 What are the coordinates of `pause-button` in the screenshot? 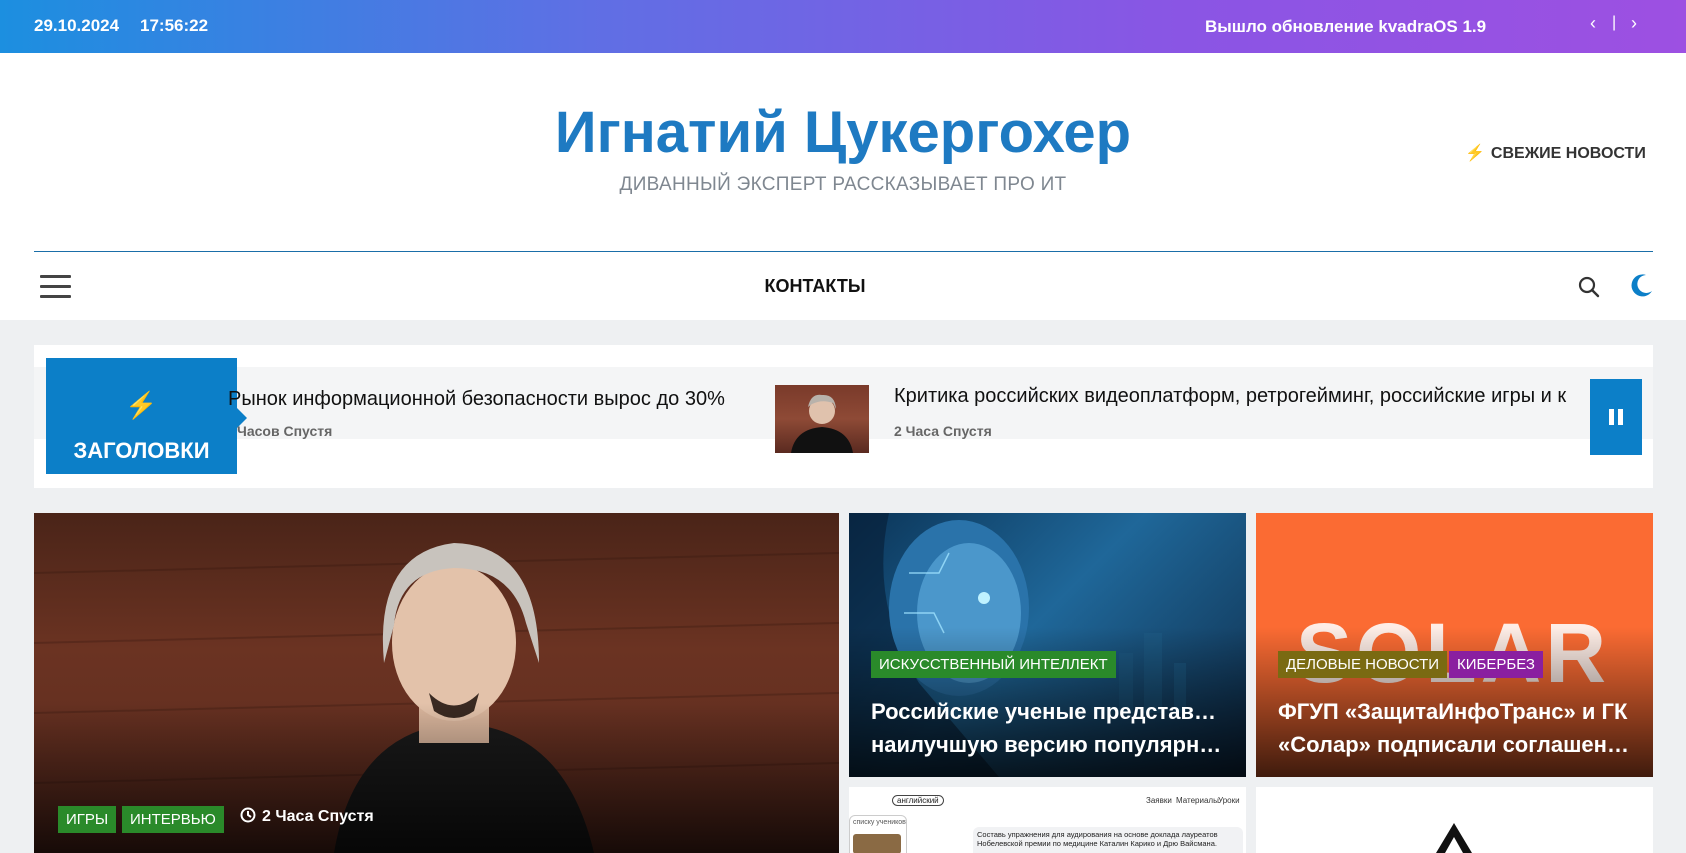 It's located at (1616, 417).